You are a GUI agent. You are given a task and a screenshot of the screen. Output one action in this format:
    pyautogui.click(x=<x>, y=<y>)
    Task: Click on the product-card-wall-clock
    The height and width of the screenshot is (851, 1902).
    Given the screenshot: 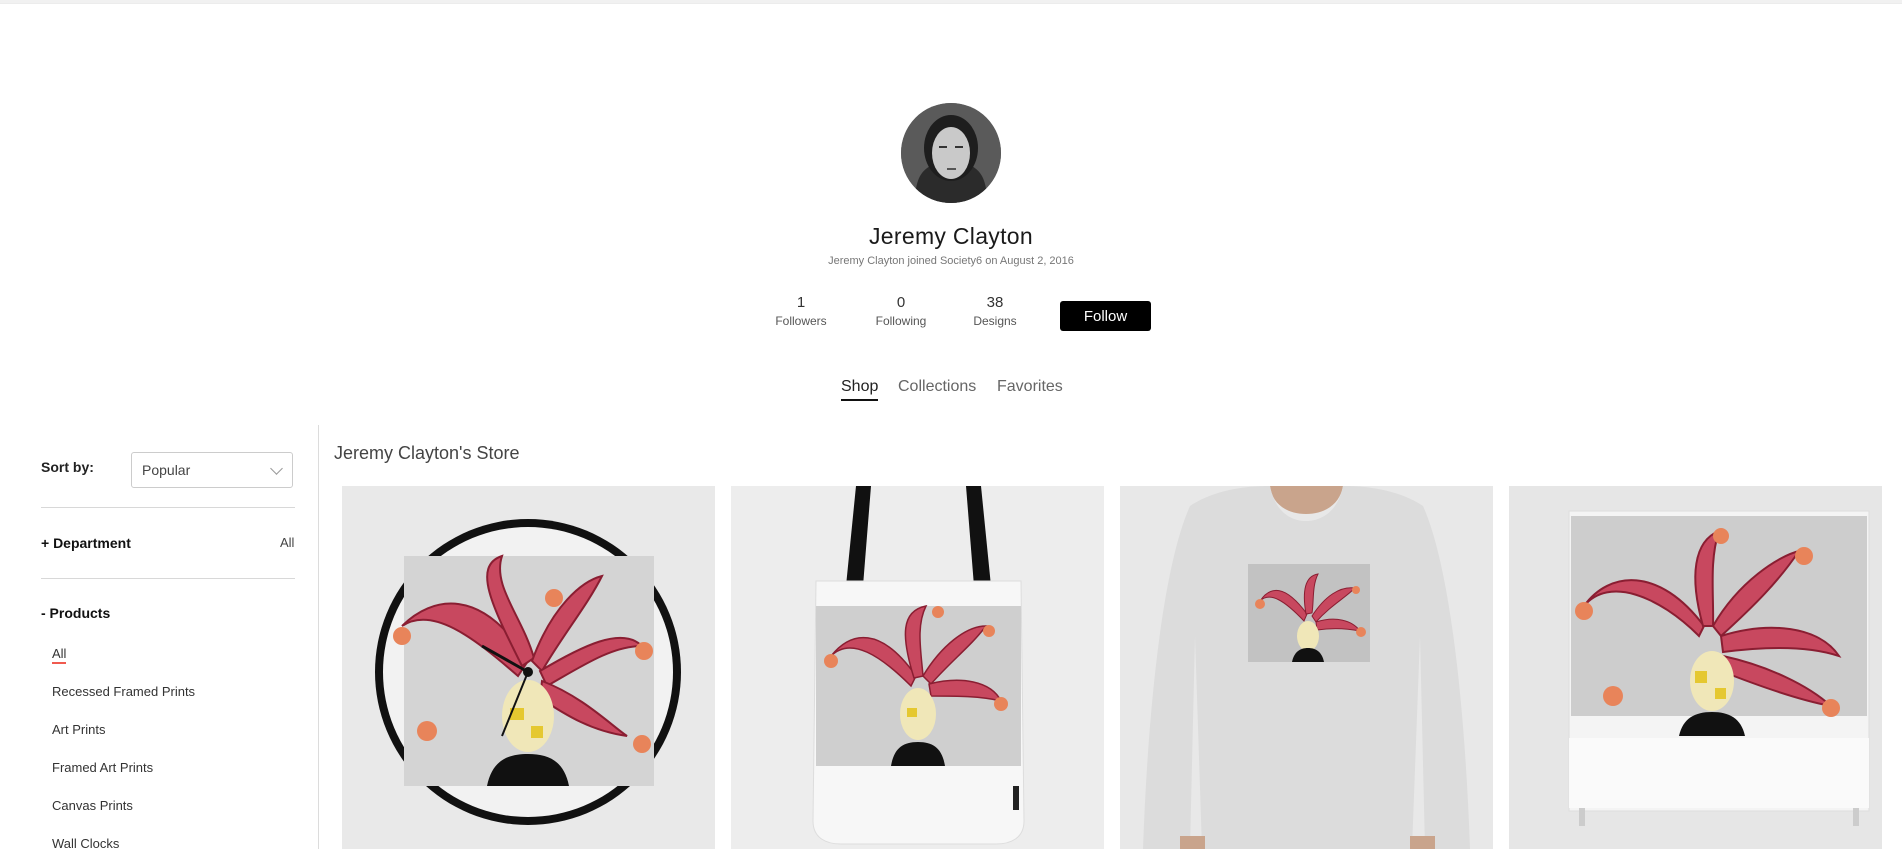 What is the action you would take?
    pyautogui.click(x=528, y=667)
    